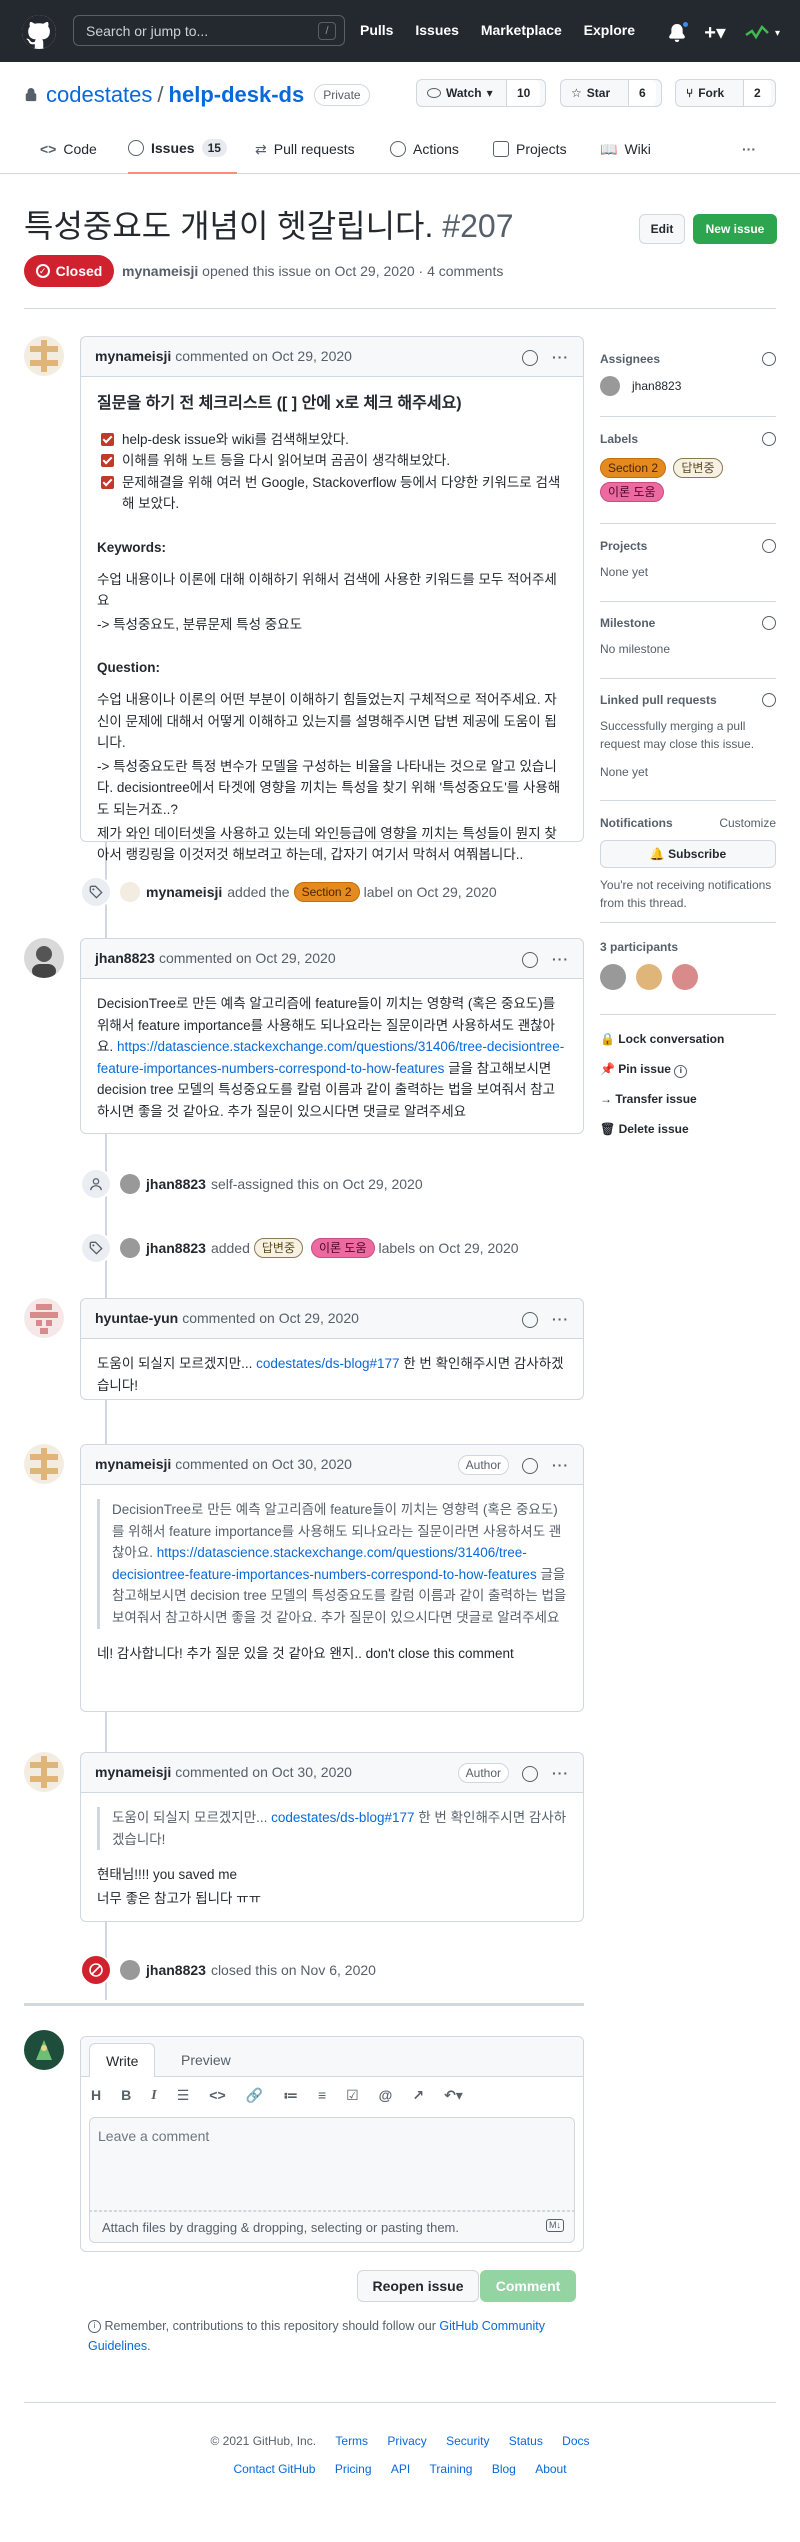  Describe the element at coordinates (528, 2286) in the screenshot. I see `comment-button: Comment` at that location.